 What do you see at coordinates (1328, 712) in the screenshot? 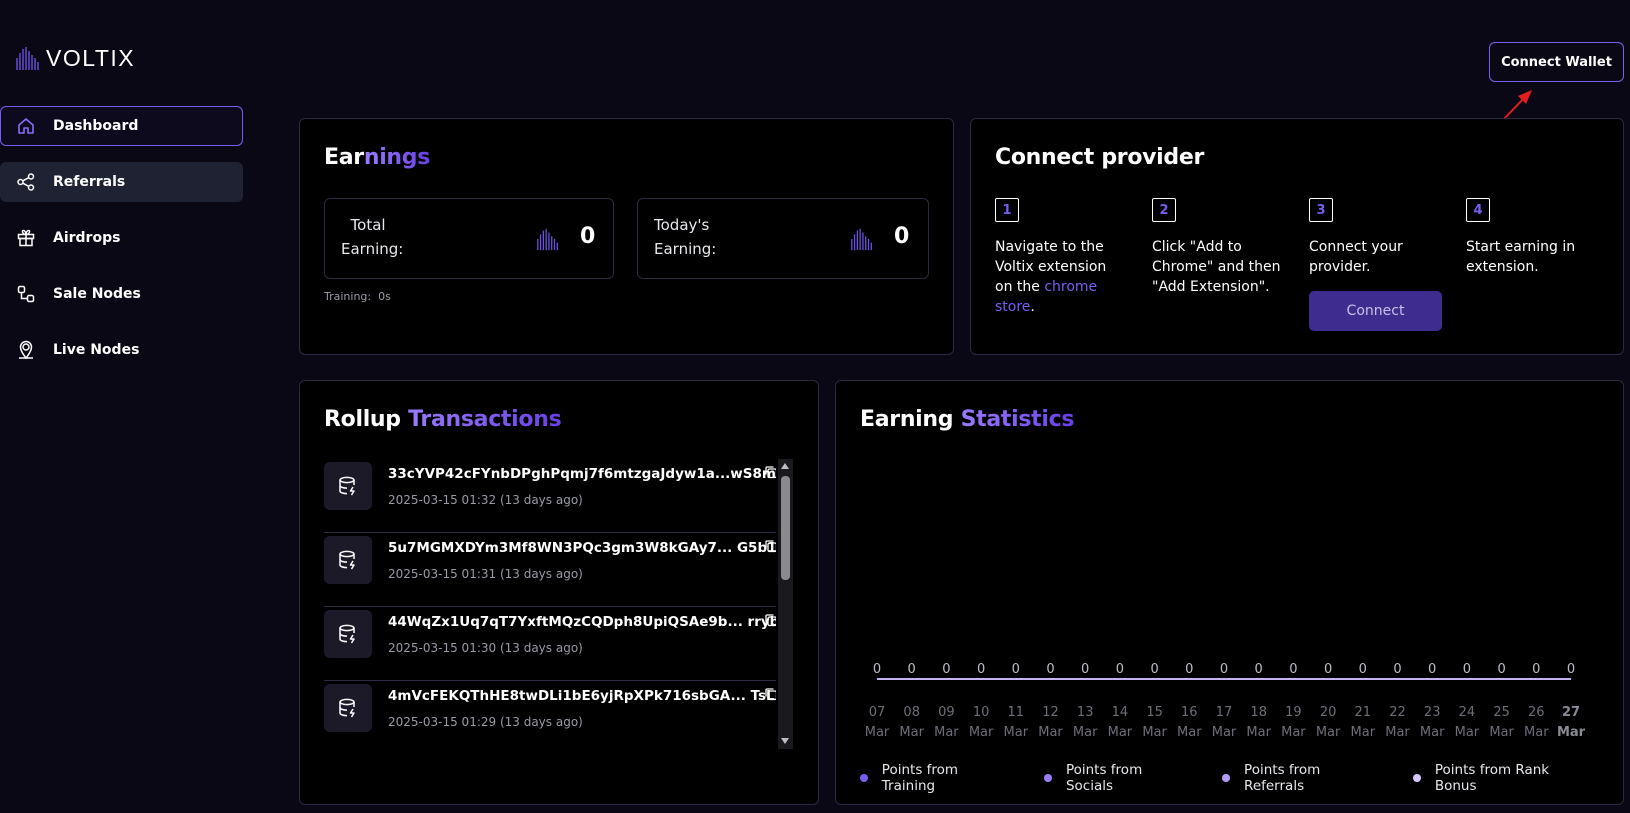
I see `x-tick-label: 20` at bounding box center [1328, 712].